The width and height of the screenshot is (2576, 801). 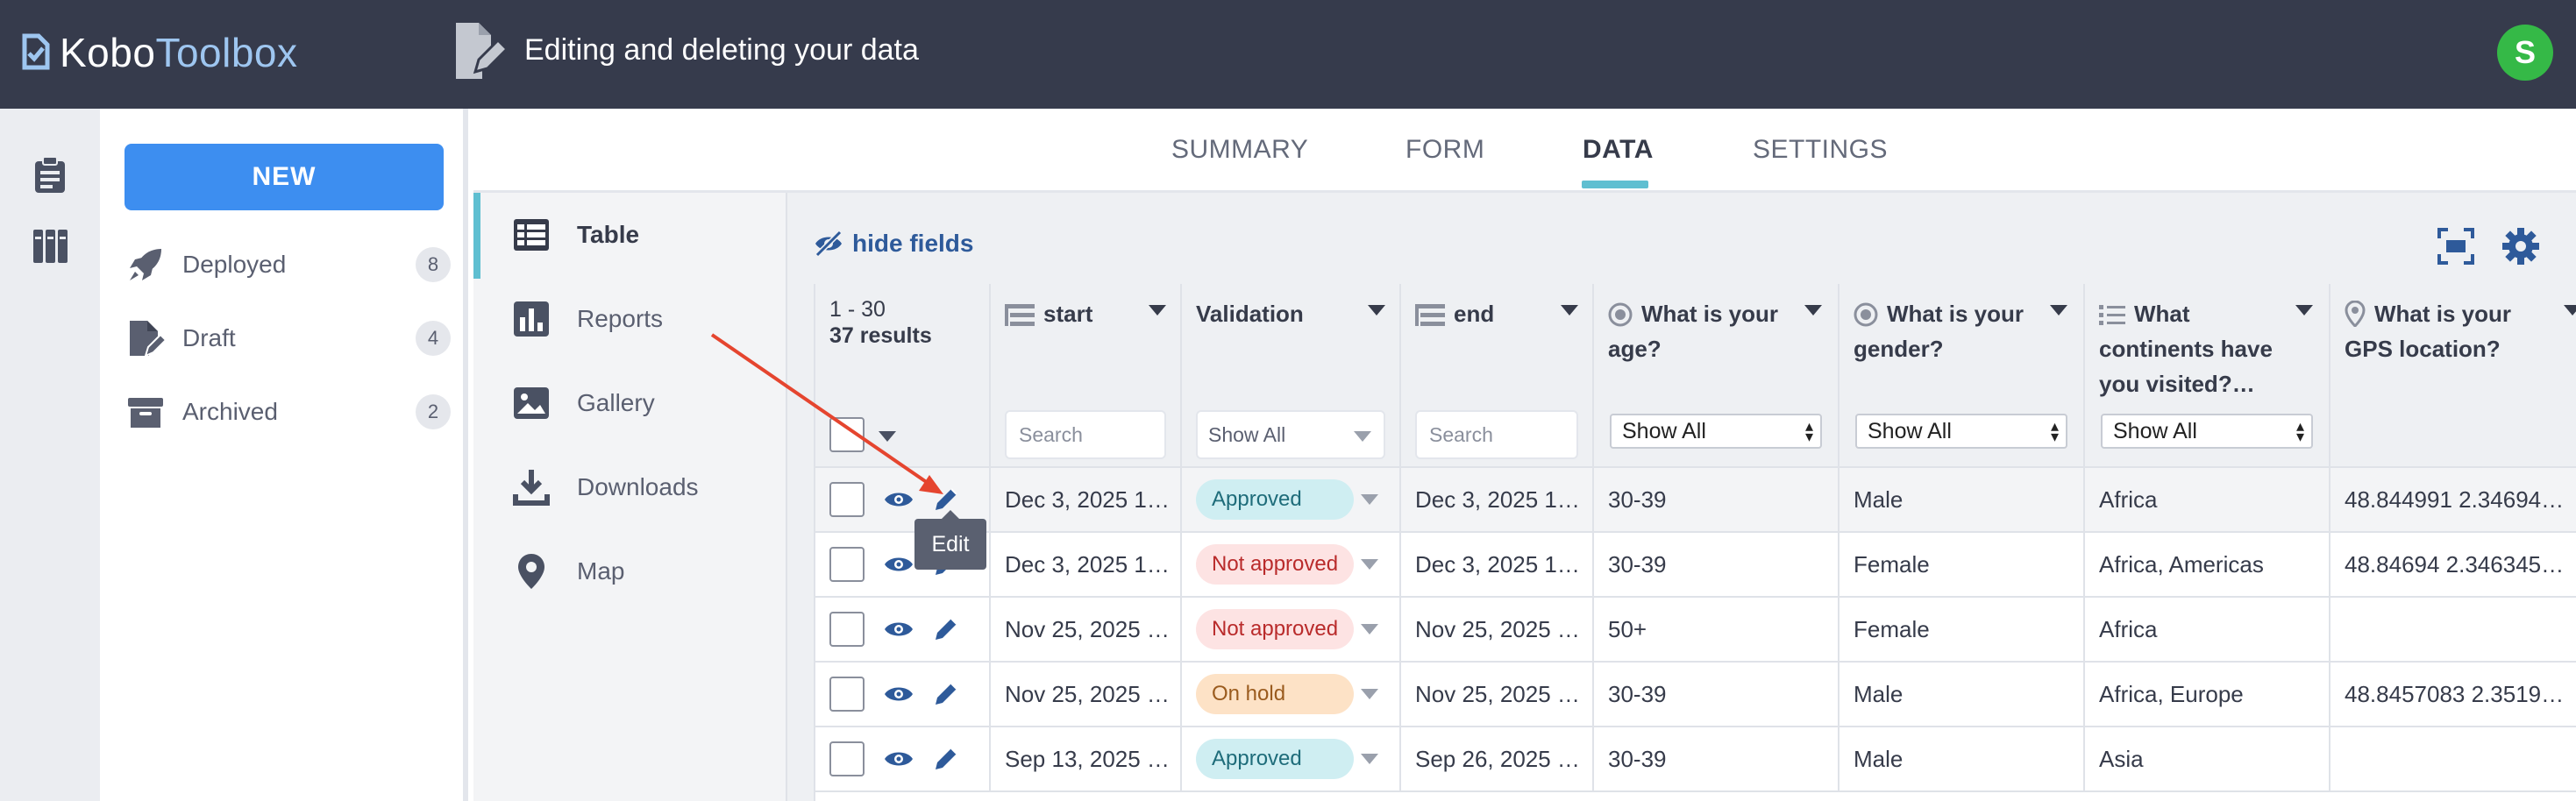 What do you see at coordinates (1961, 431) in the screenshot?
I see `gender-filter-select: Show All ▴ ▾` at bounding box center [1961, 431].